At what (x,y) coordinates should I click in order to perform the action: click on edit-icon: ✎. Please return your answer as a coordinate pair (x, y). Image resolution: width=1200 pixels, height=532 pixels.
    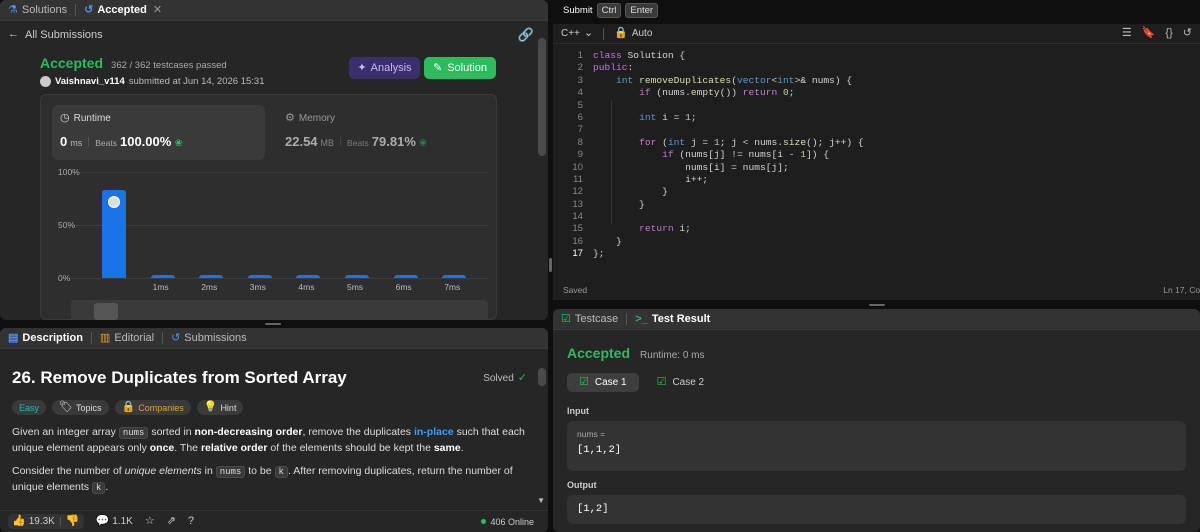
    Looking at the image, I should click on (438, 67).